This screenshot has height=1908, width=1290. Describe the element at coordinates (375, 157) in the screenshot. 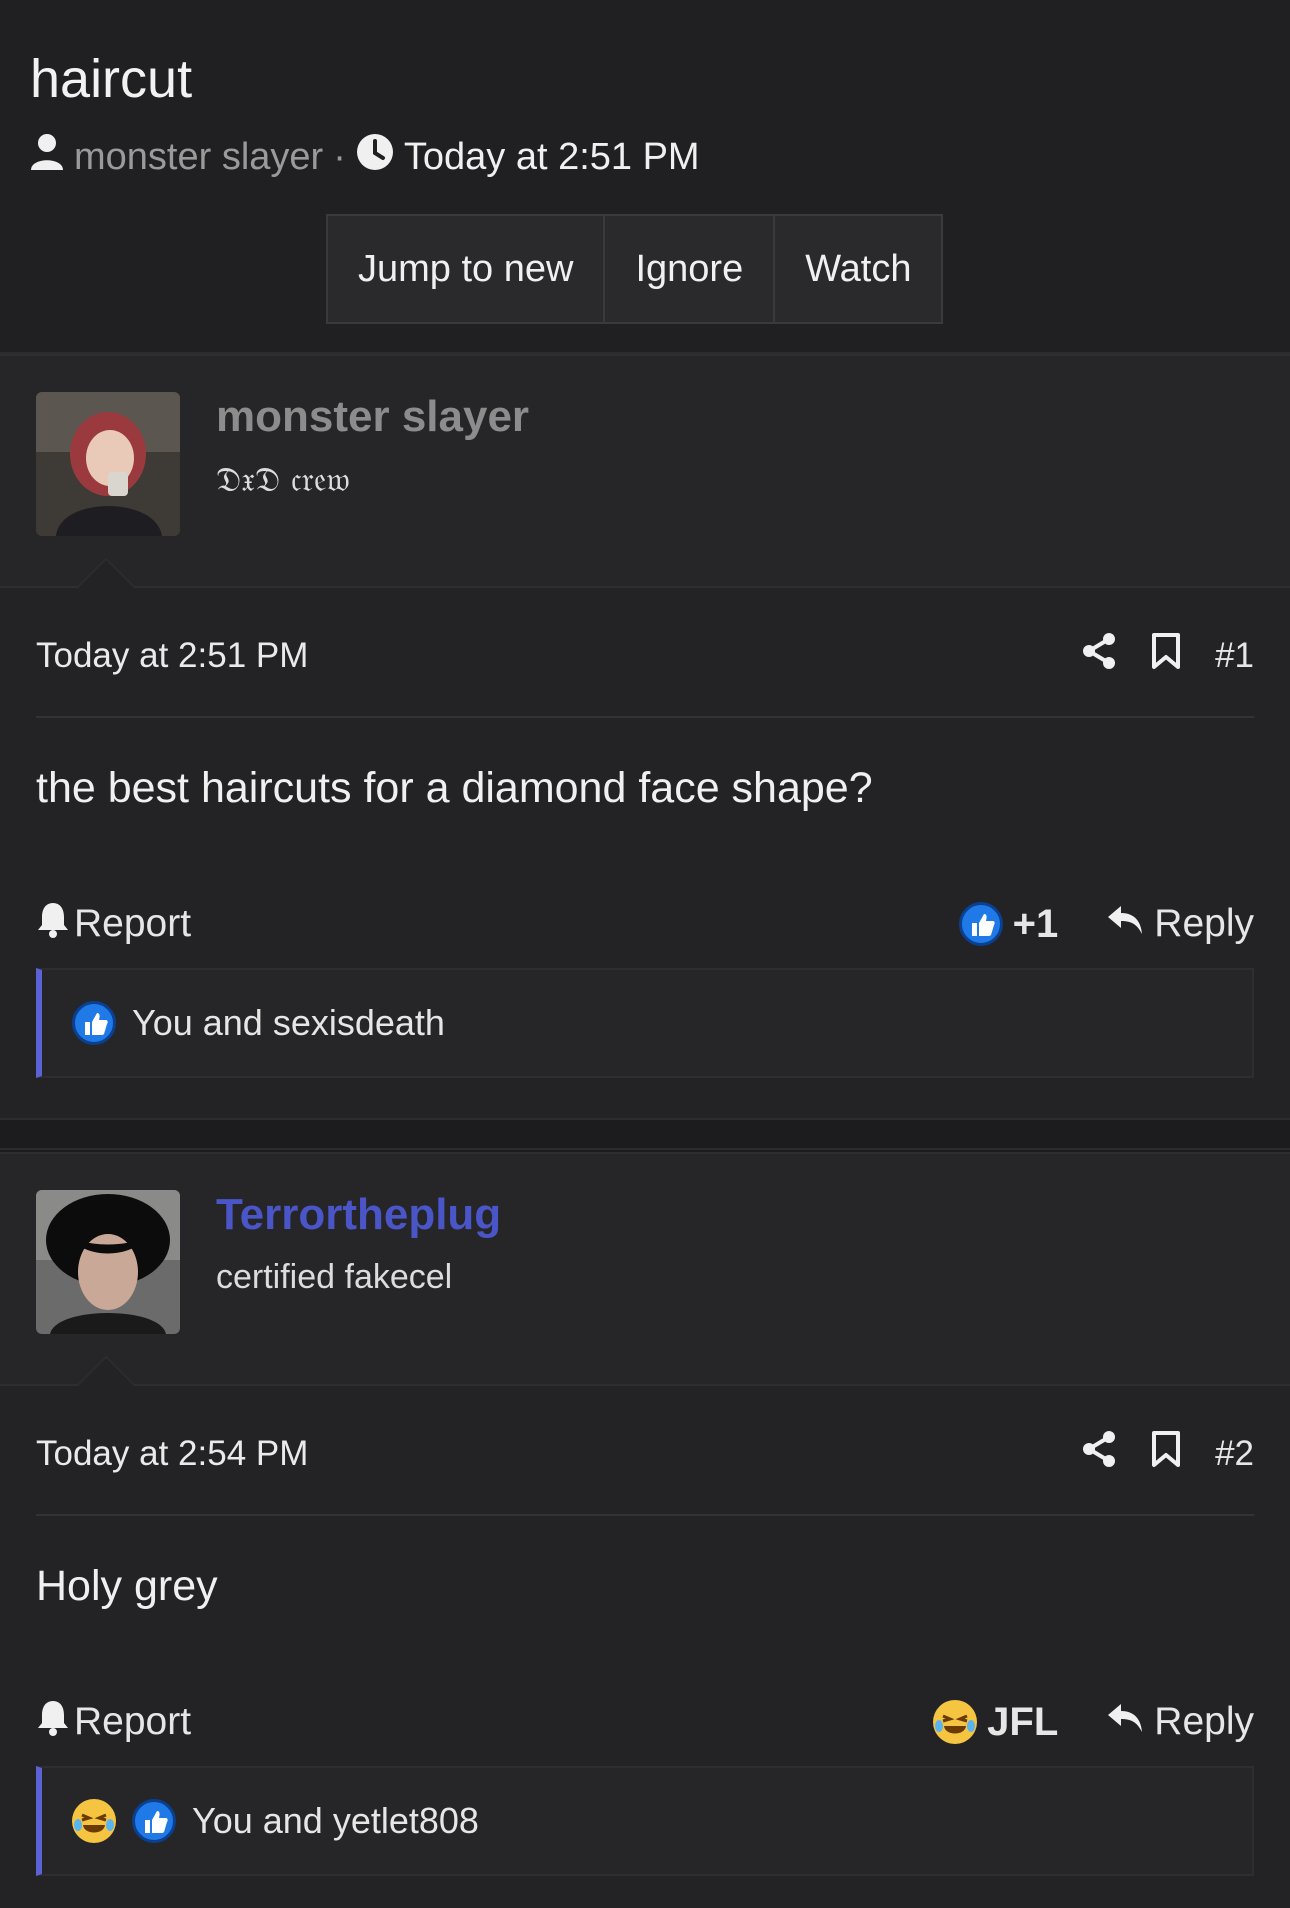

I see `clock-icon` at that location.